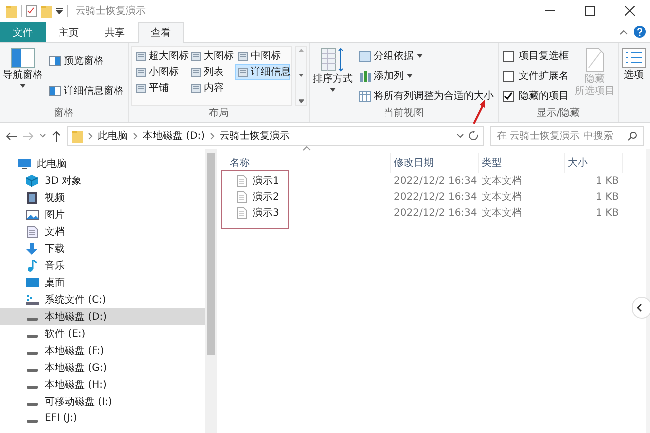  Describe the element at coordinates (435, 163) in the screenshot. I see `column-header: 修改日期` at that location.